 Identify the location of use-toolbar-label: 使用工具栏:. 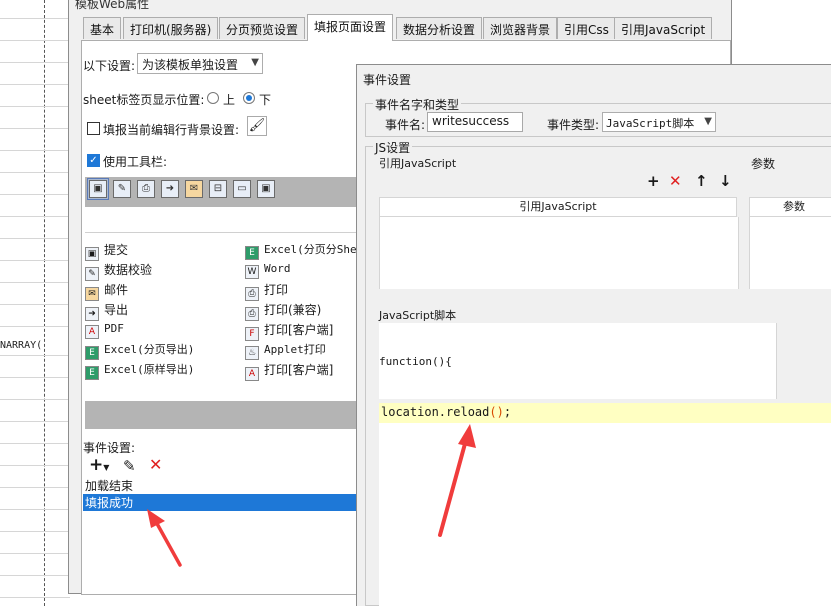
(135, 162).